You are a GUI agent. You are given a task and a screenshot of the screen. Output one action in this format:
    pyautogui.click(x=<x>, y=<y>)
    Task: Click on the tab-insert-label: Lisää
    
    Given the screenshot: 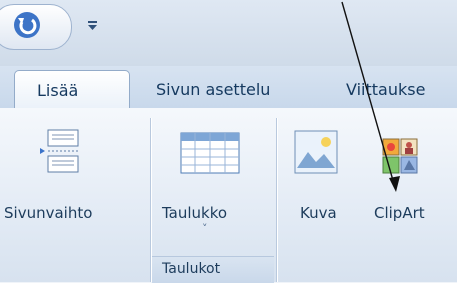 What is the action you would take?
    pyautogui.click(x=58, y=90)
    